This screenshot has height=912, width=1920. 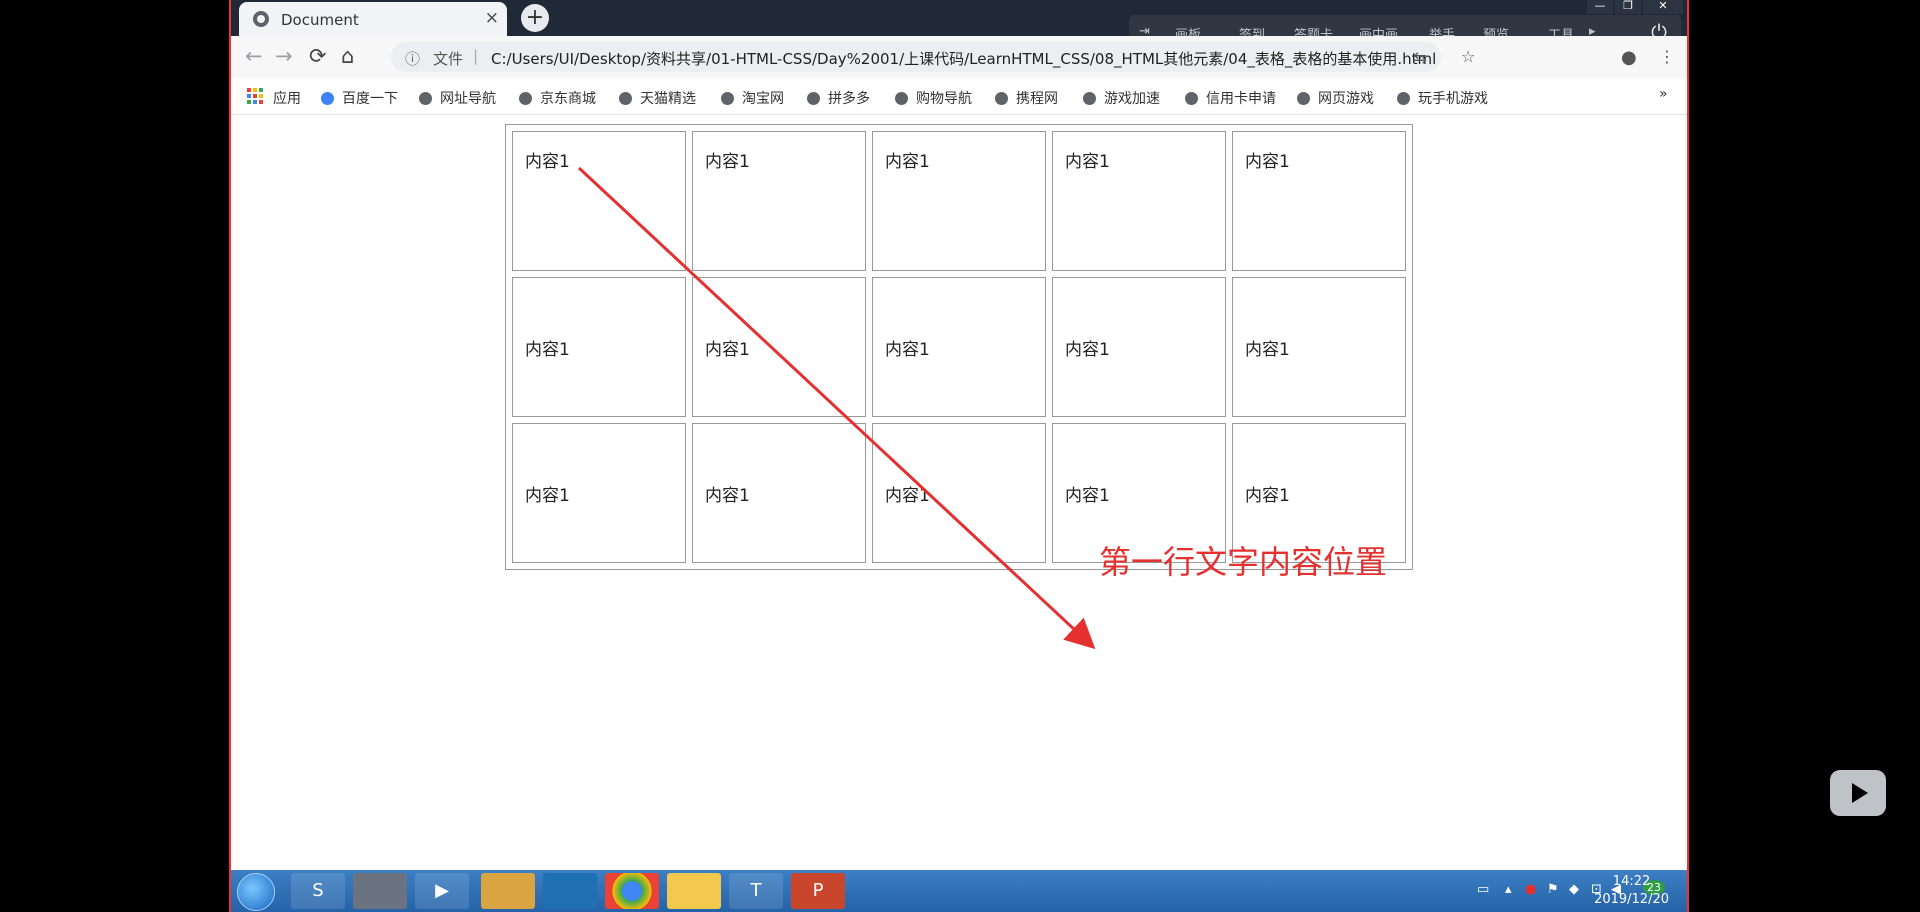 I want to click on home-icon: ⌂, so click(x=347, y=56).